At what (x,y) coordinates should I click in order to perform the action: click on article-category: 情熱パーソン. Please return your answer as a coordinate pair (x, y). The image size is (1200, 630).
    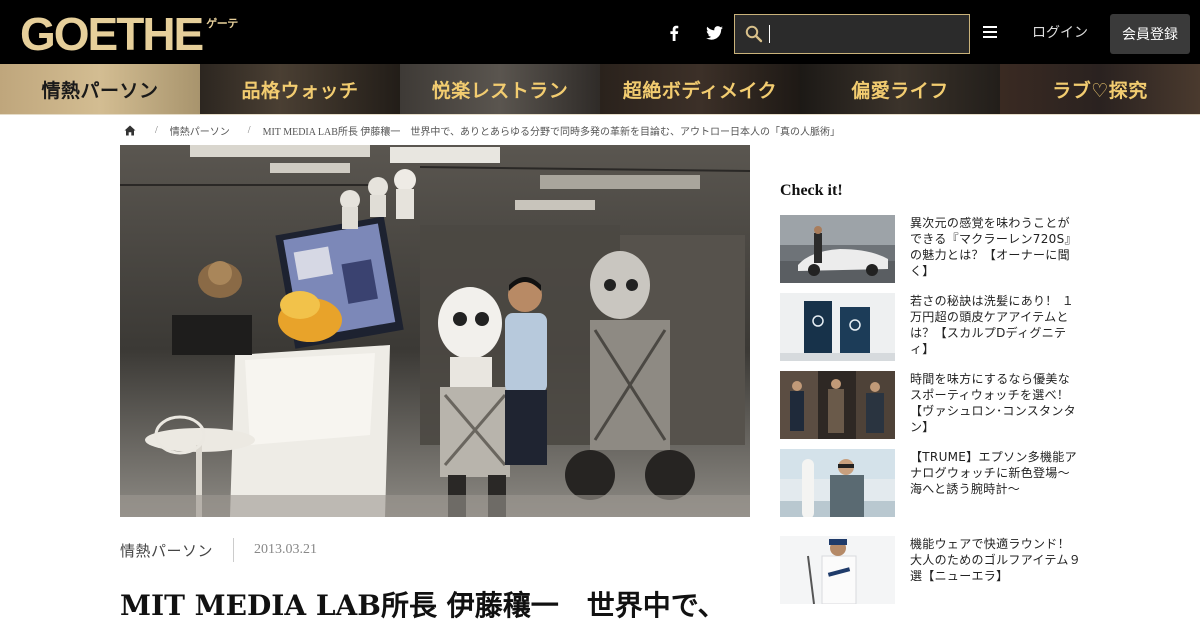
    Looking at the image, I should click on (166, 550).